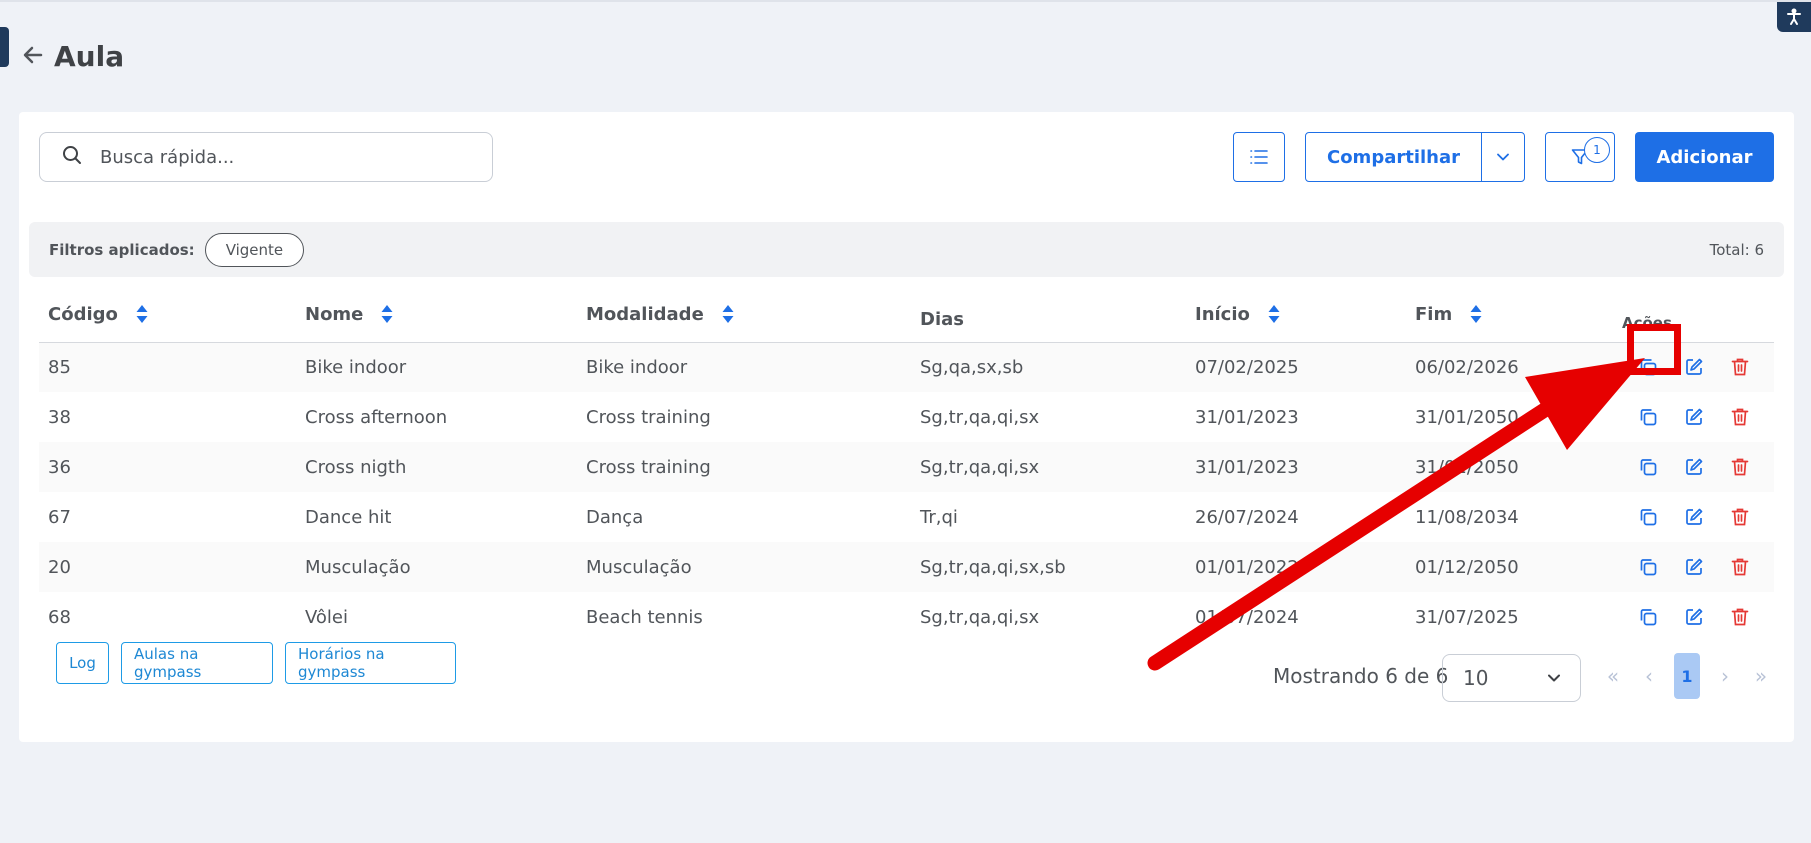 The image size is (1811, 843). I want to click on cell-codigo: 36, so click(167, 467).